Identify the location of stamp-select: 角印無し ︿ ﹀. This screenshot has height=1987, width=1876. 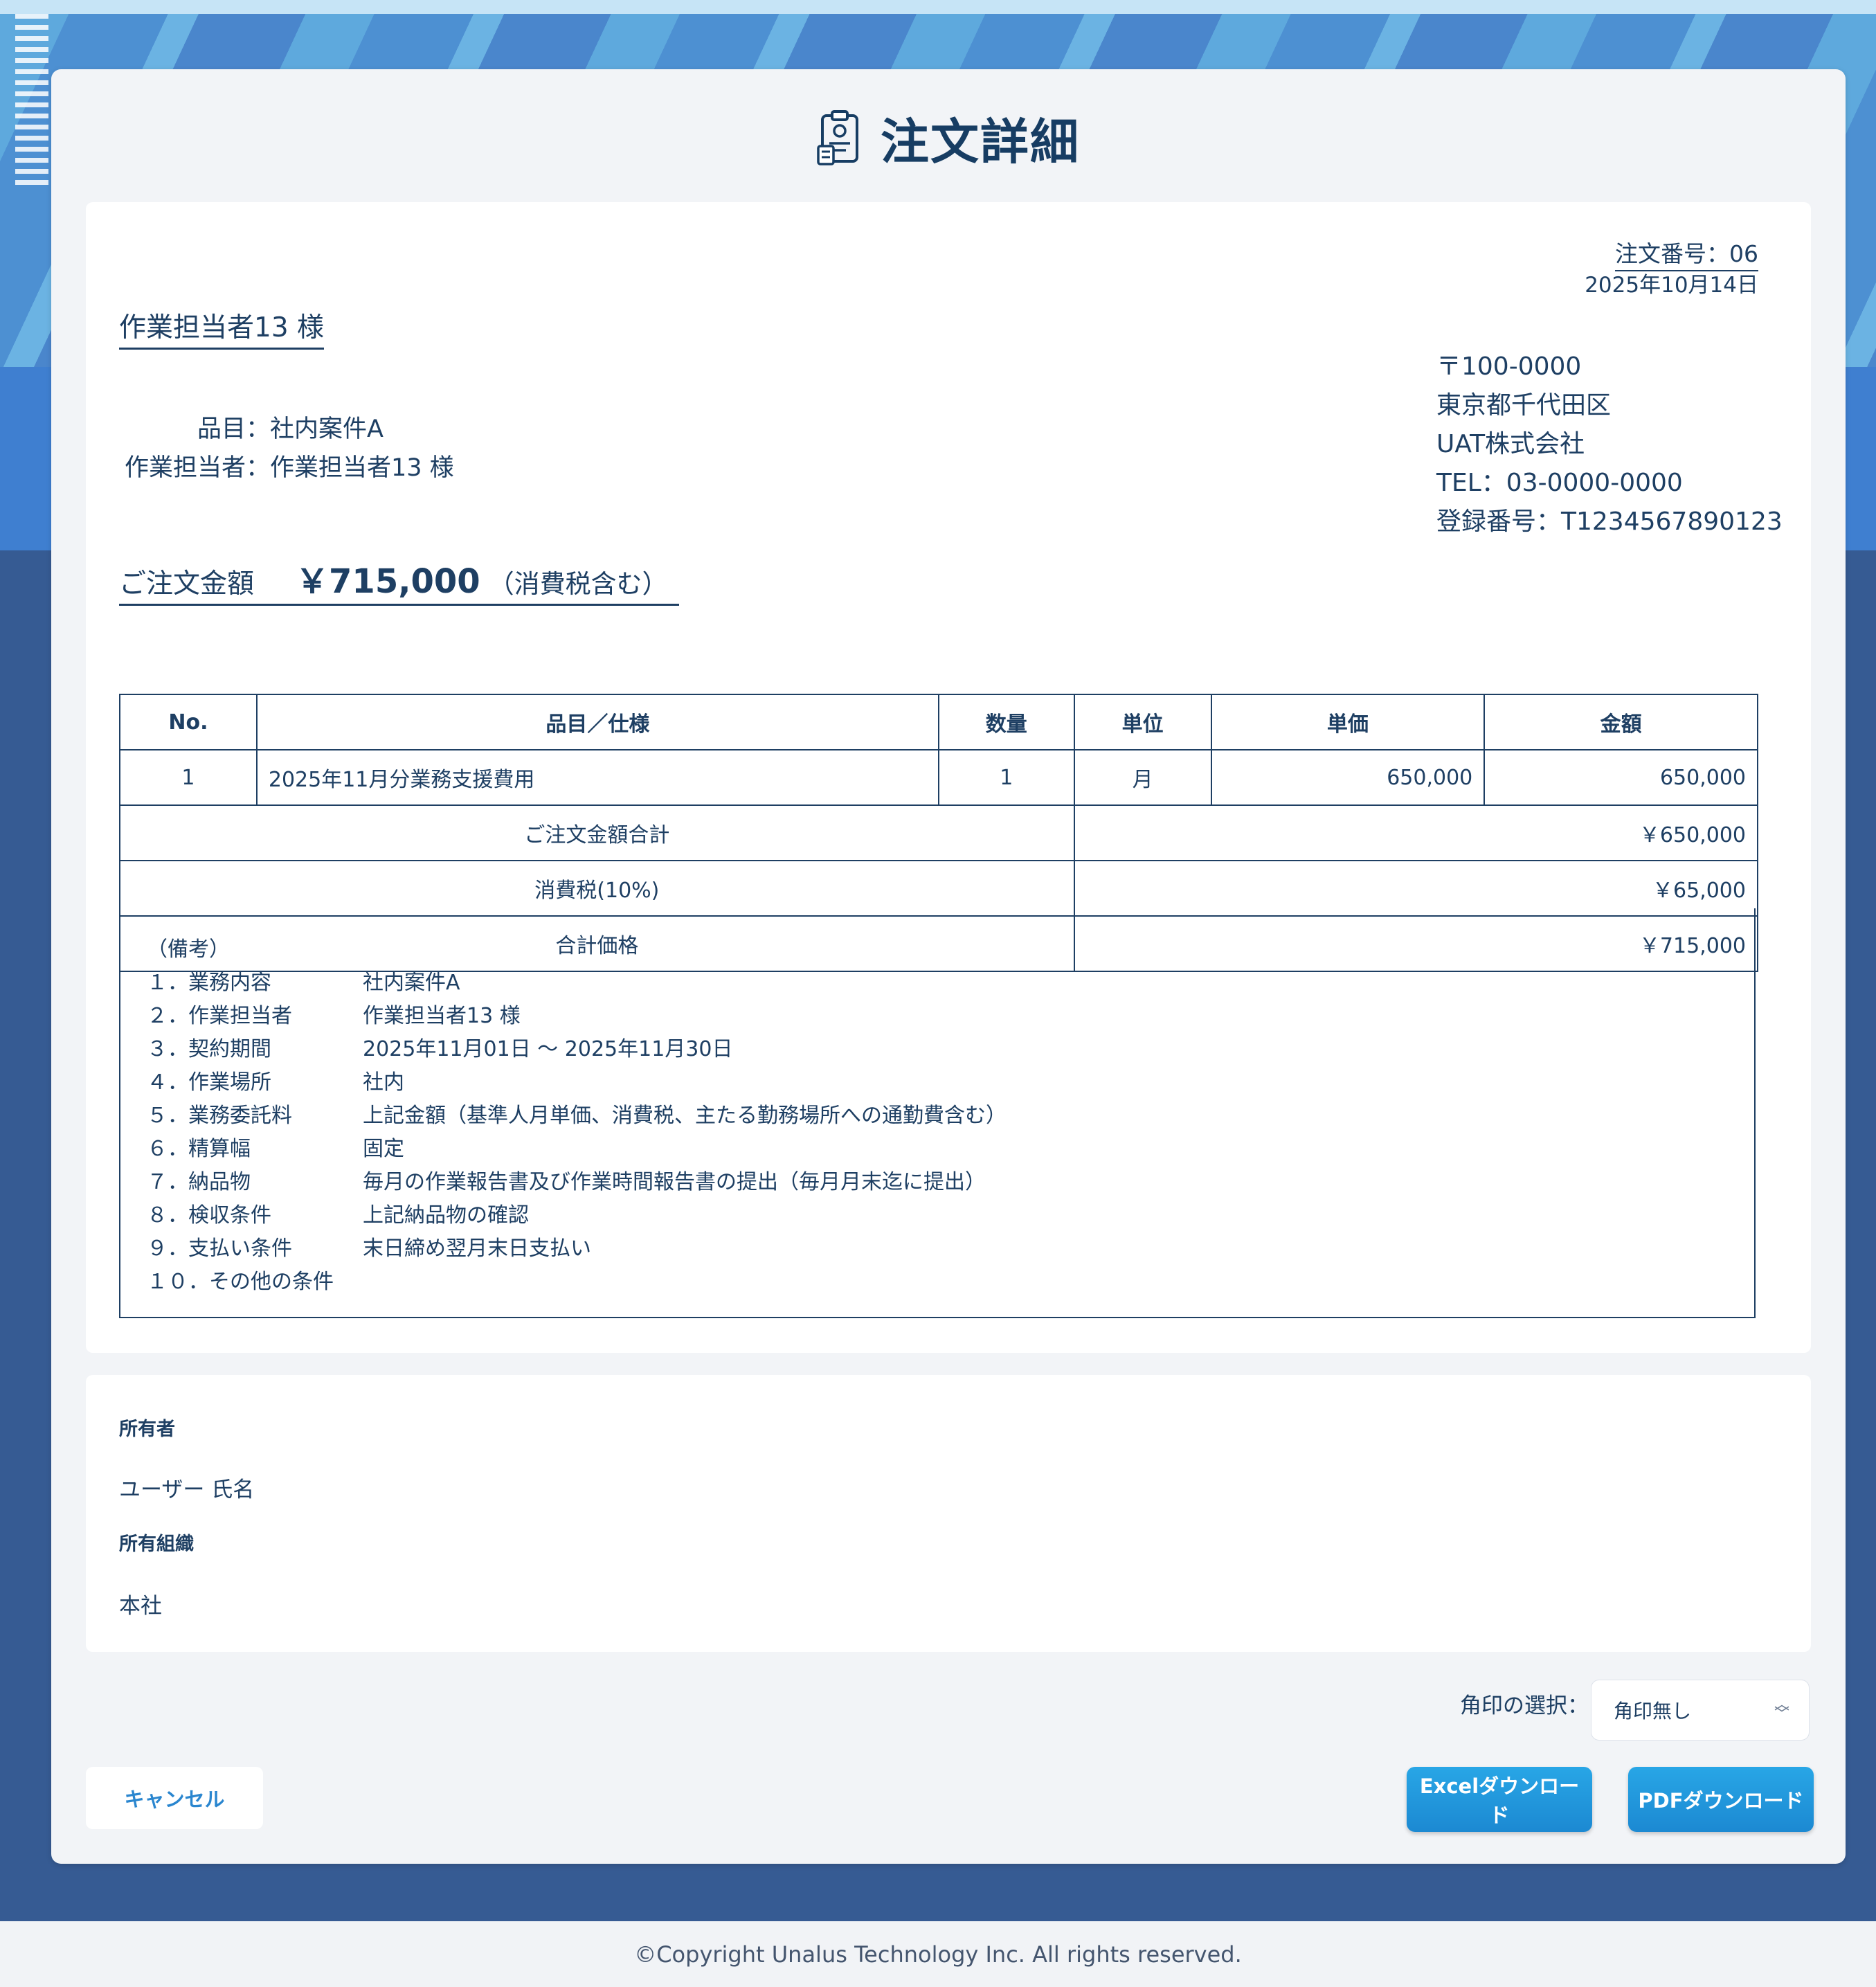
(1700, 1710).